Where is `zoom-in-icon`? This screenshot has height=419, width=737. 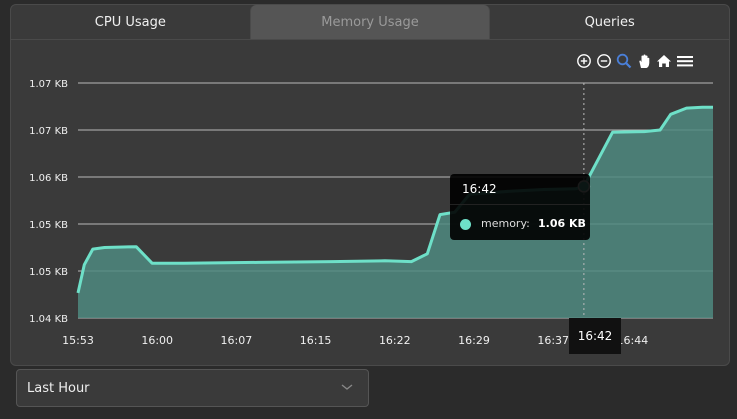
zoom-in-icon is located at coordinates (584, 61).